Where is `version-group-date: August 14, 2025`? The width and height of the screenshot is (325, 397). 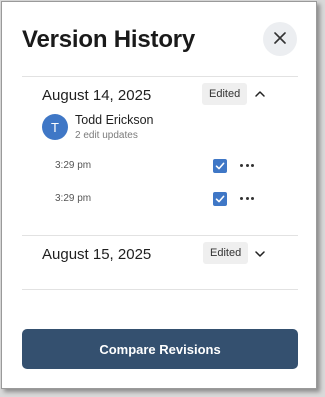 version-group-date: August 14, 2025 is located at coordinates (97, 95).